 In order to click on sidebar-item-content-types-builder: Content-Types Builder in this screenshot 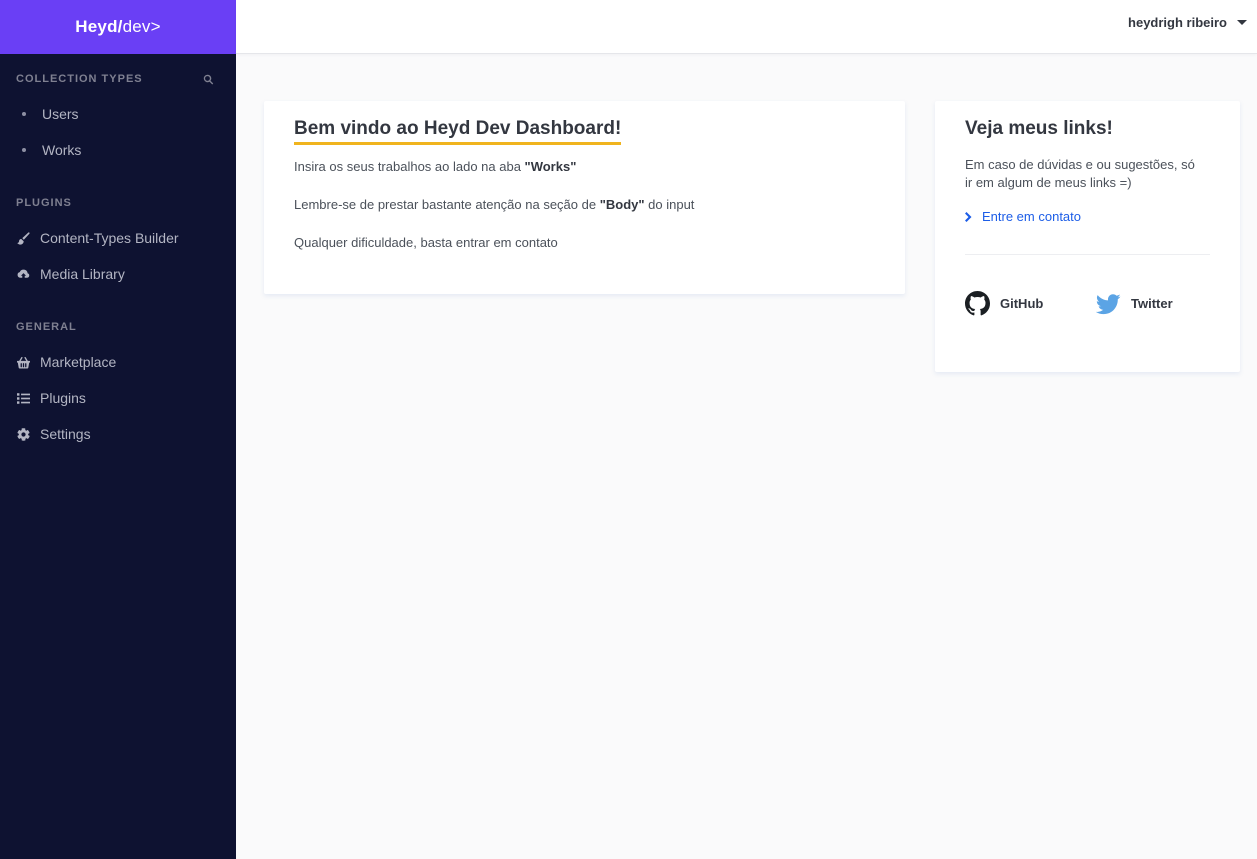, I will do `click(118, 238)`.